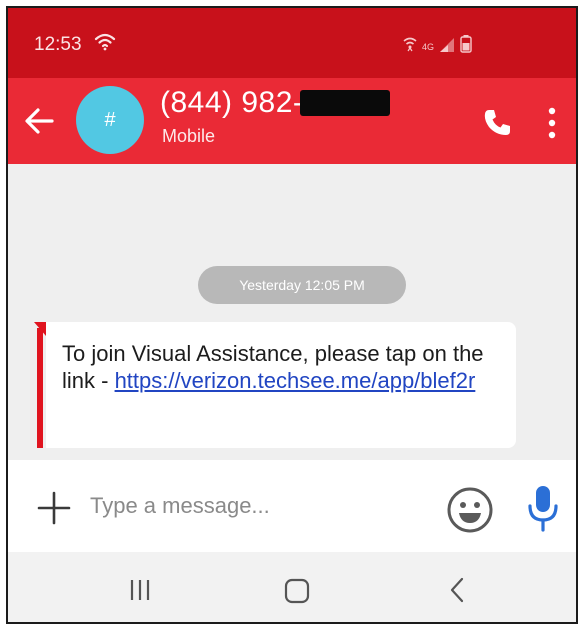 This screenshot has width=584, height=630. I want to click on more-vert-icon, so click(552, 123).